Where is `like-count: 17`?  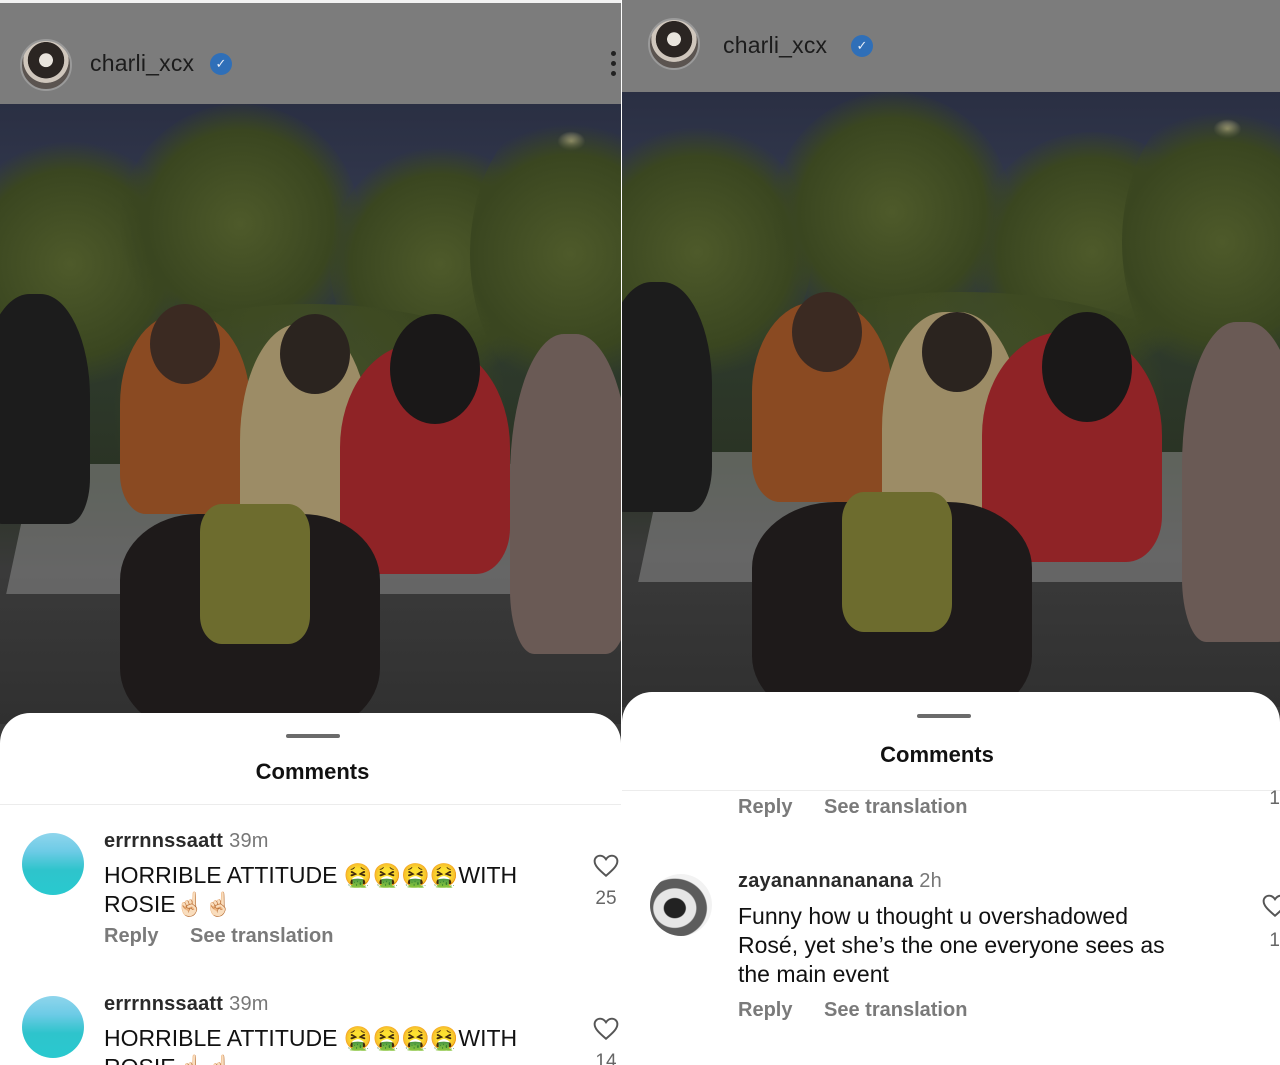 like-count: 17 is located at coordinates (1274, 798).